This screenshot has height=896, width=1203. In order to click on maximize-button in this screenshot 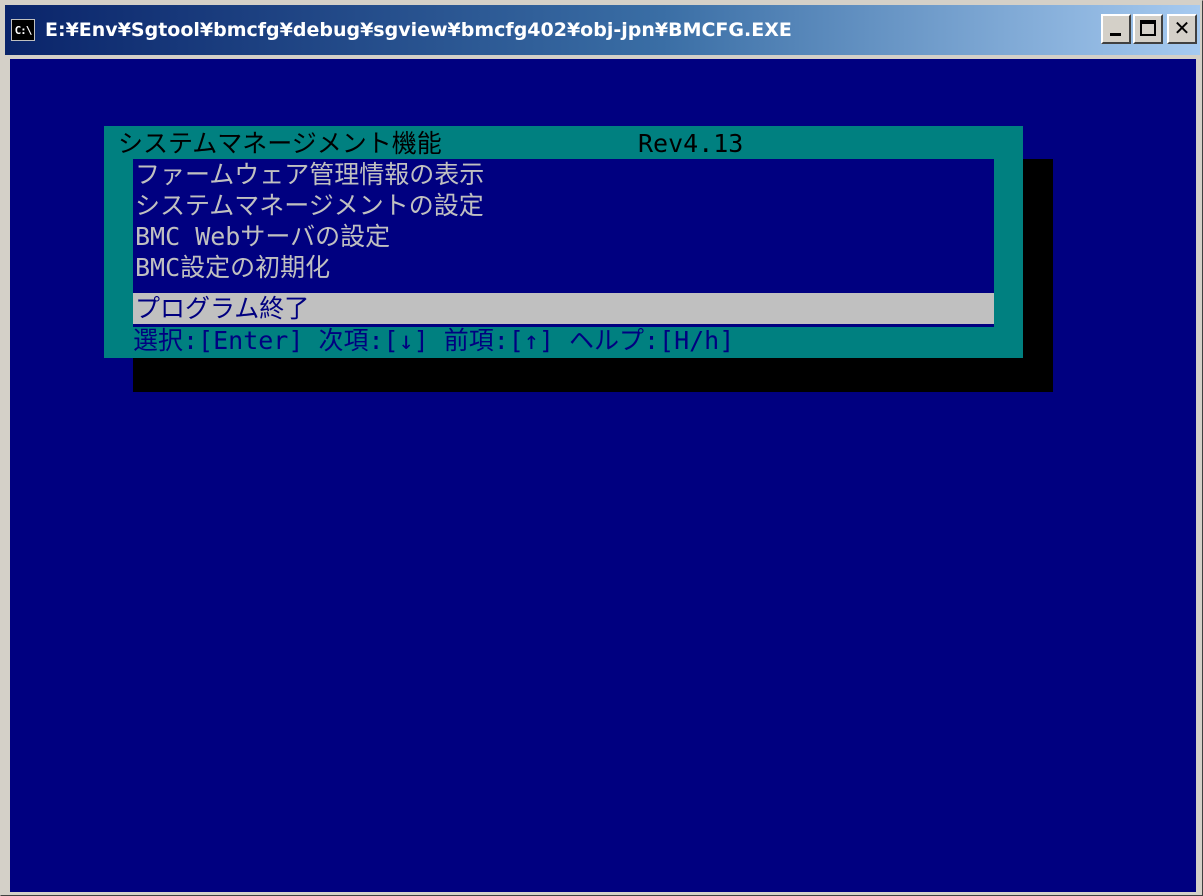, I will do `click(1148, 29)`.